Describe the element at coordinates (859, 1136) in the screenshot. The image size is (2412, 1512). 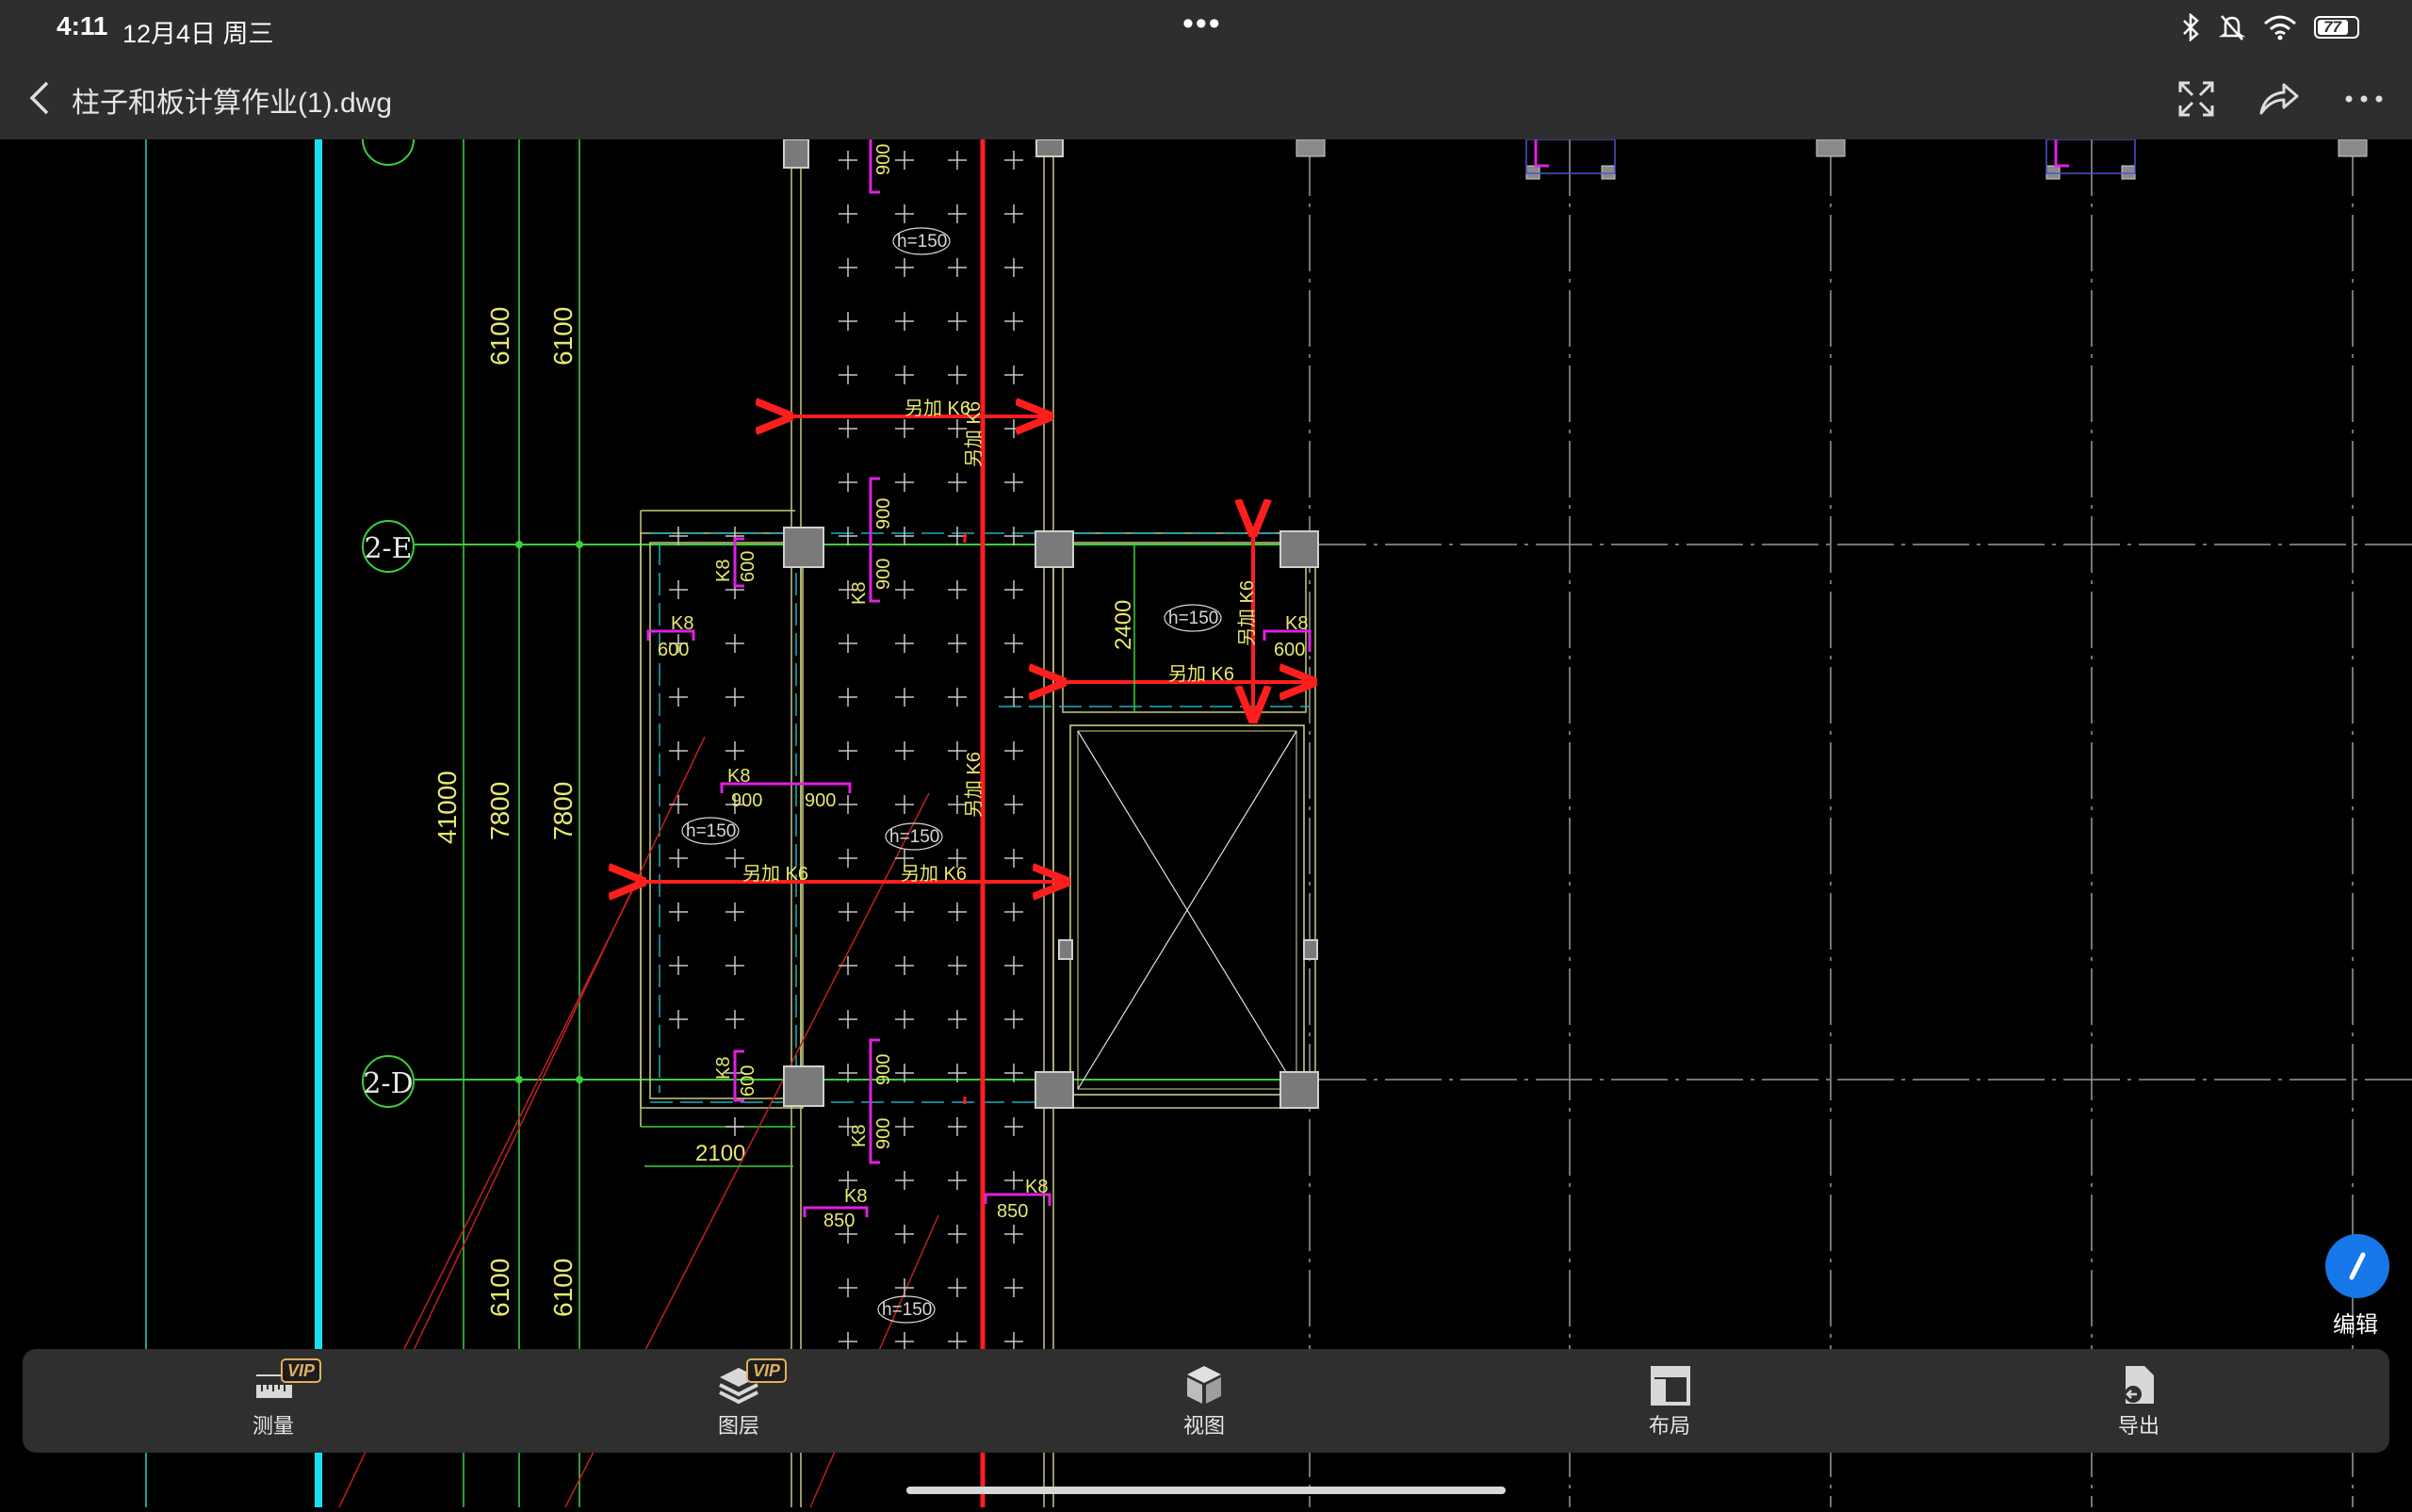
I see `label-k8-i: K8` at that location.